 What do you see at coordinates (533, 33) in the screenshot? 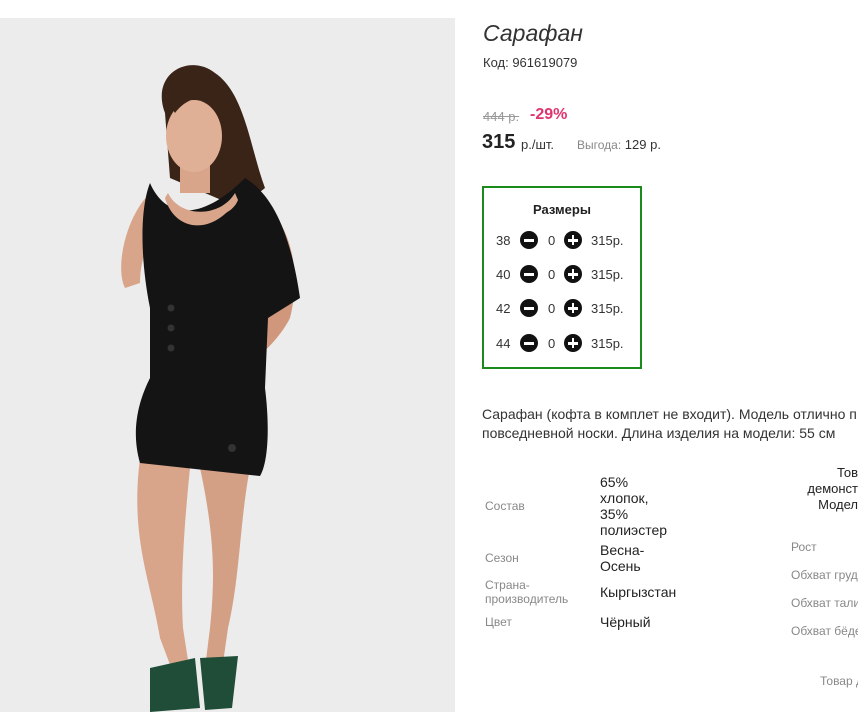
I see `product-title: Сарафан` at bounding box center [533, 33].